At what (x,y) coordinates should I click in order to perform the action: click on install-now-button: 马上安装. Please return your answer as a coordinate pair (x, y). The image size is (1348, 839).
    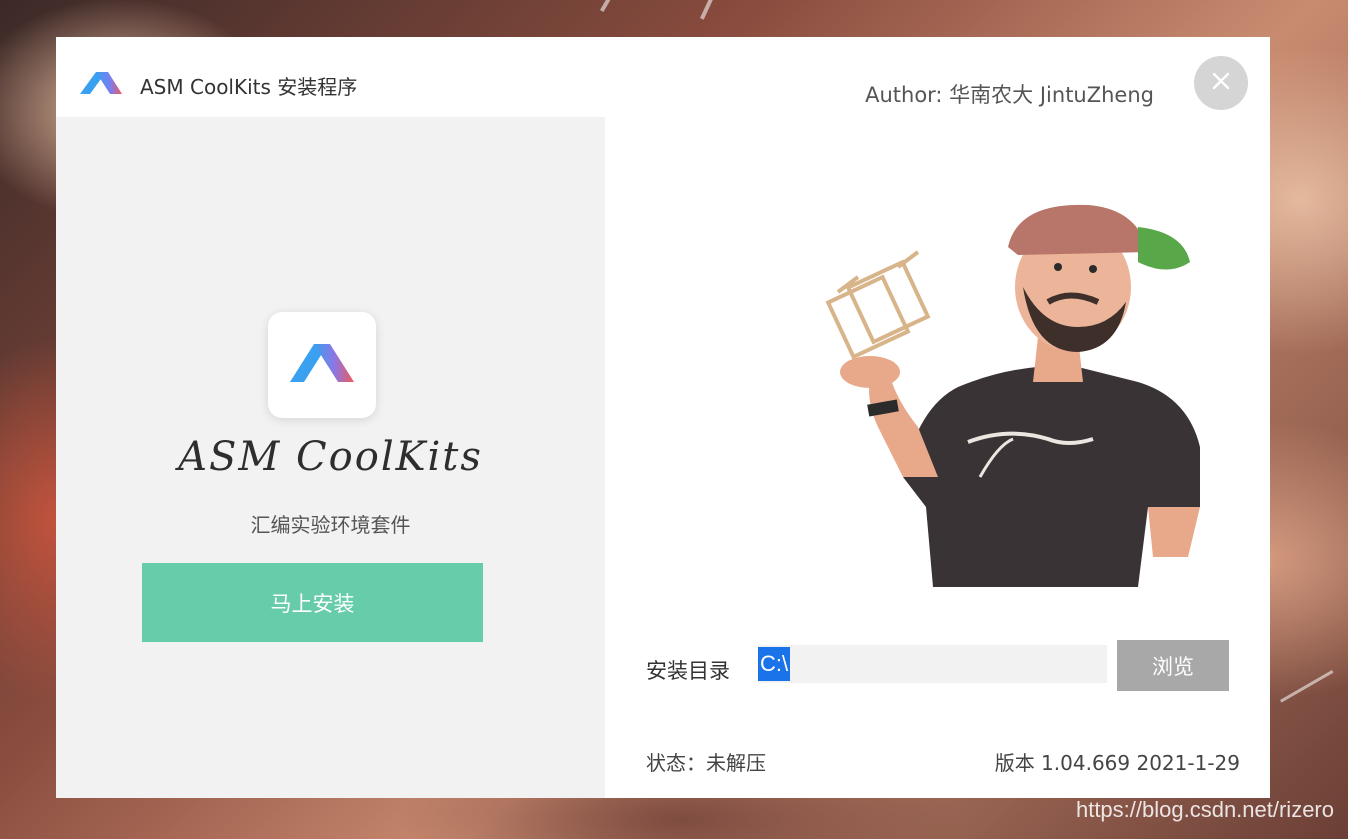
    Looking at the image, I should click on (312, 602).